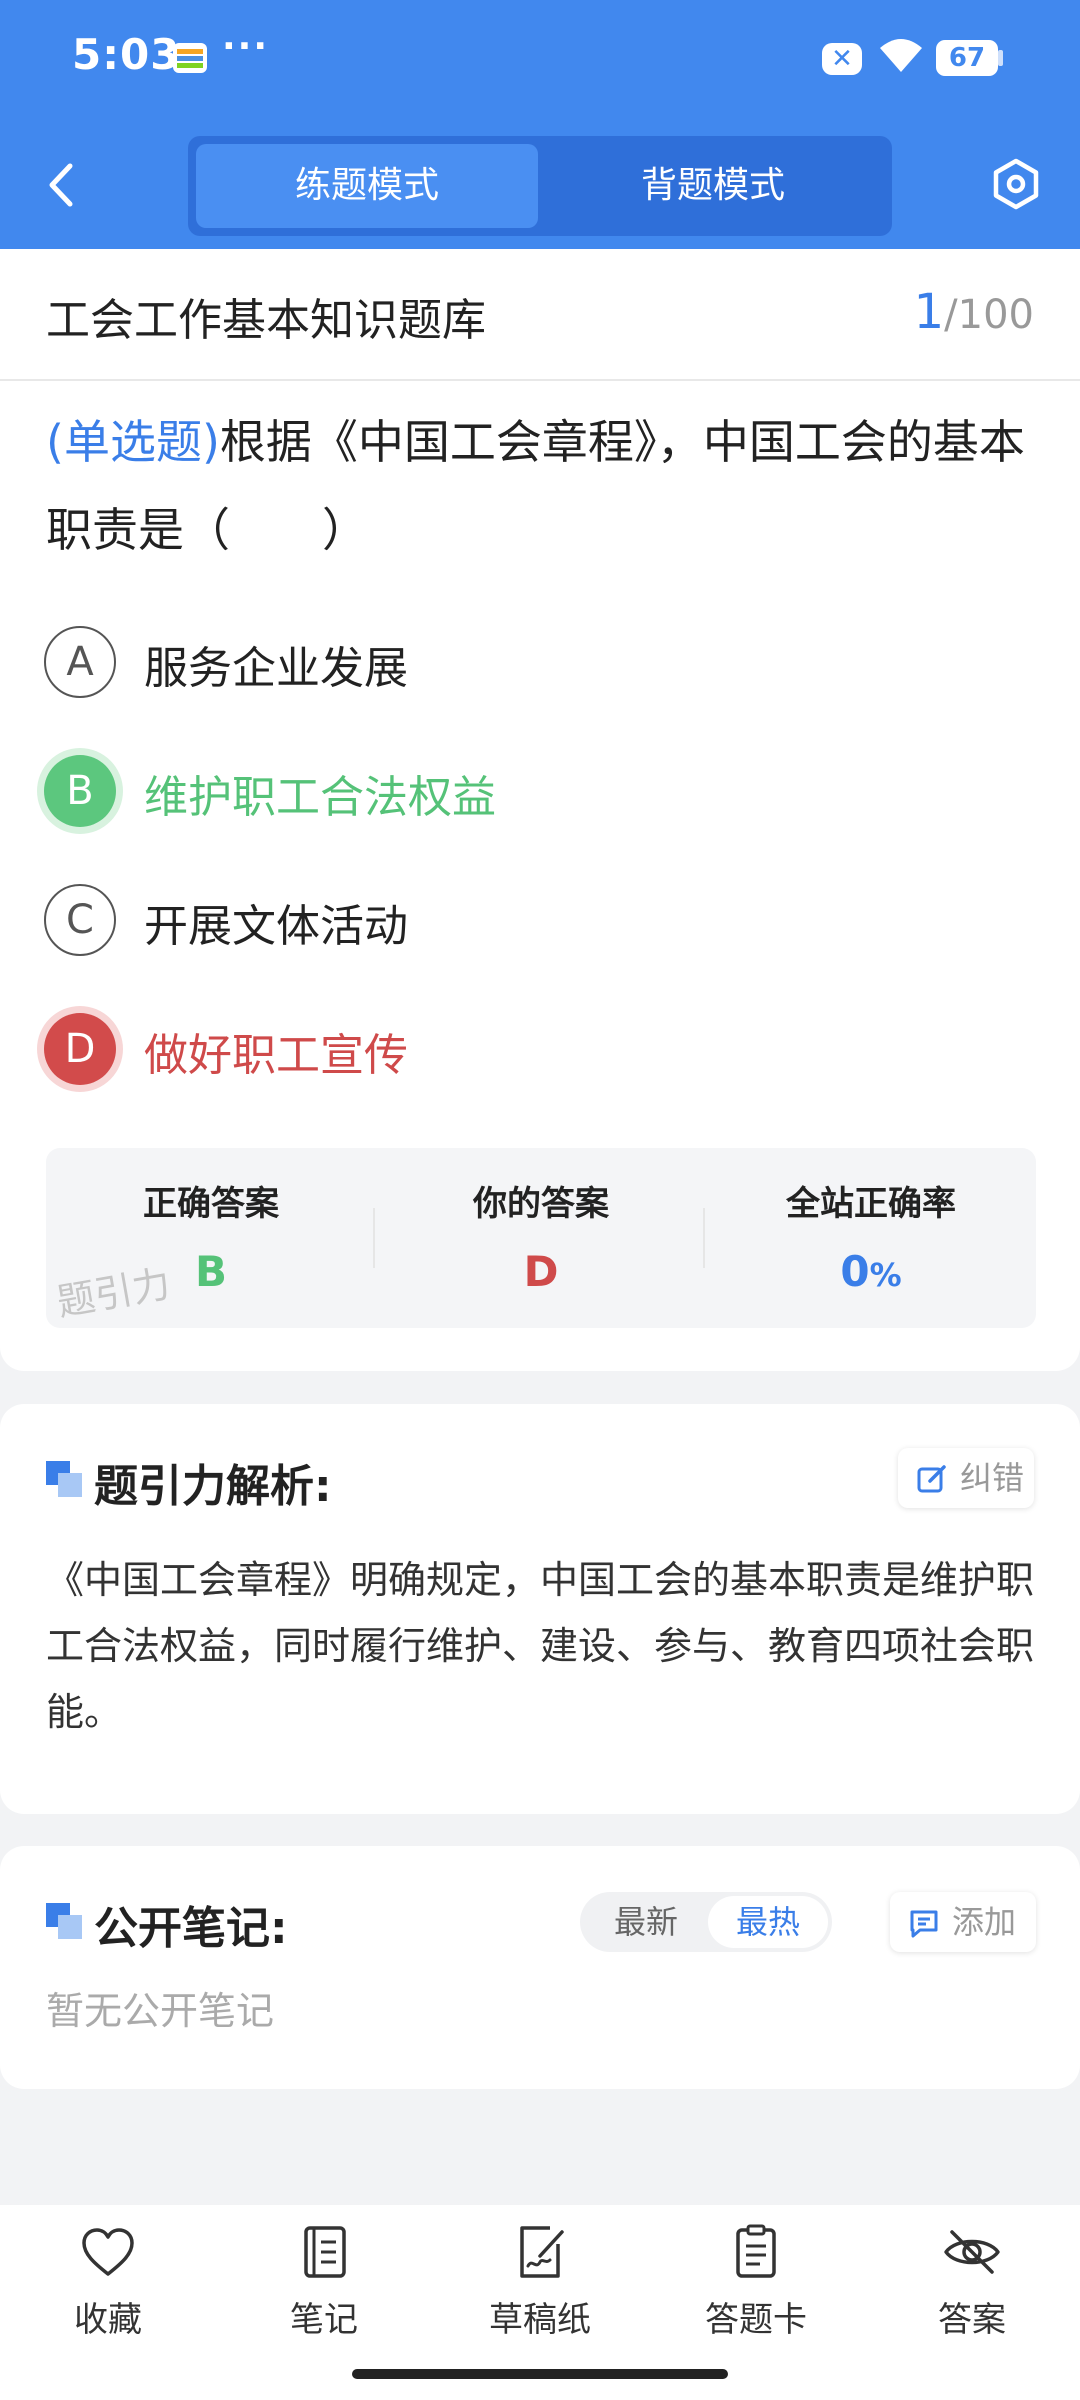 This screenshot has height=2400, width=1080. Describe the element at coordinates (1016, 184) in the screenshot. I see `settings-icon` at that location.